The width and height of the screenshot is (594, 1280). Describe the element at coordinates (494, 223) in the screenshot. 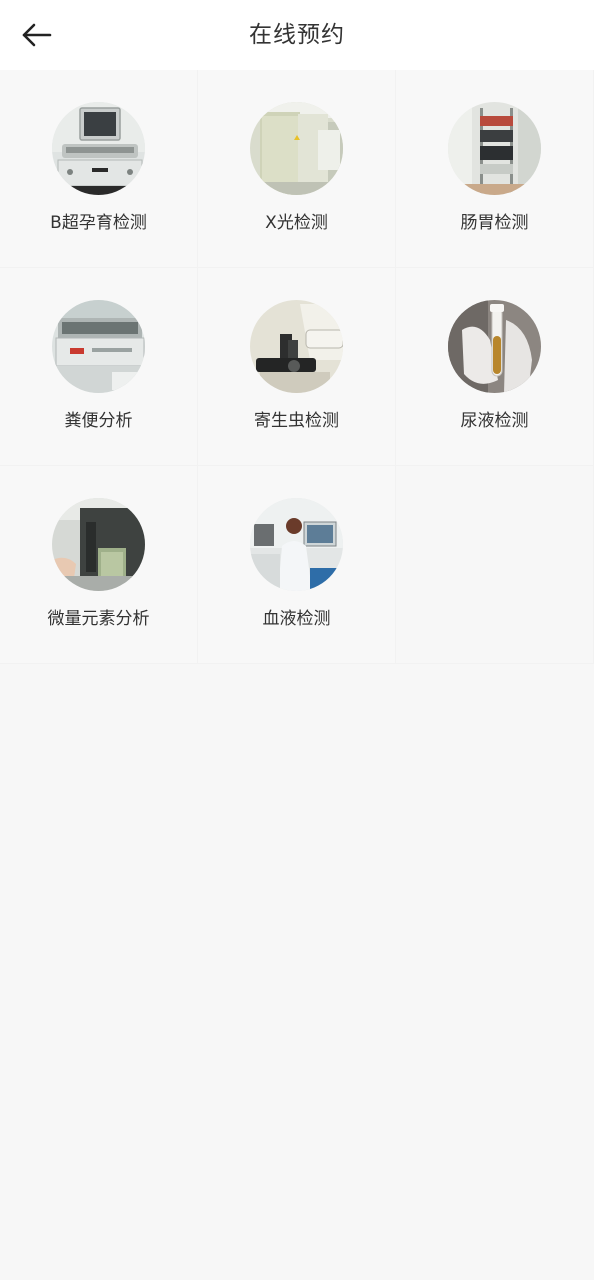

I see `service-label: 肠胃检测` at that location.